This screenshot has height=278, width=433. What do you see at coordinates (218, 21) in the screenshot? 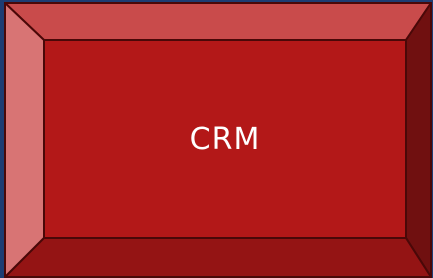
I see `bevel-top-face` at bounding box center [218, 21].